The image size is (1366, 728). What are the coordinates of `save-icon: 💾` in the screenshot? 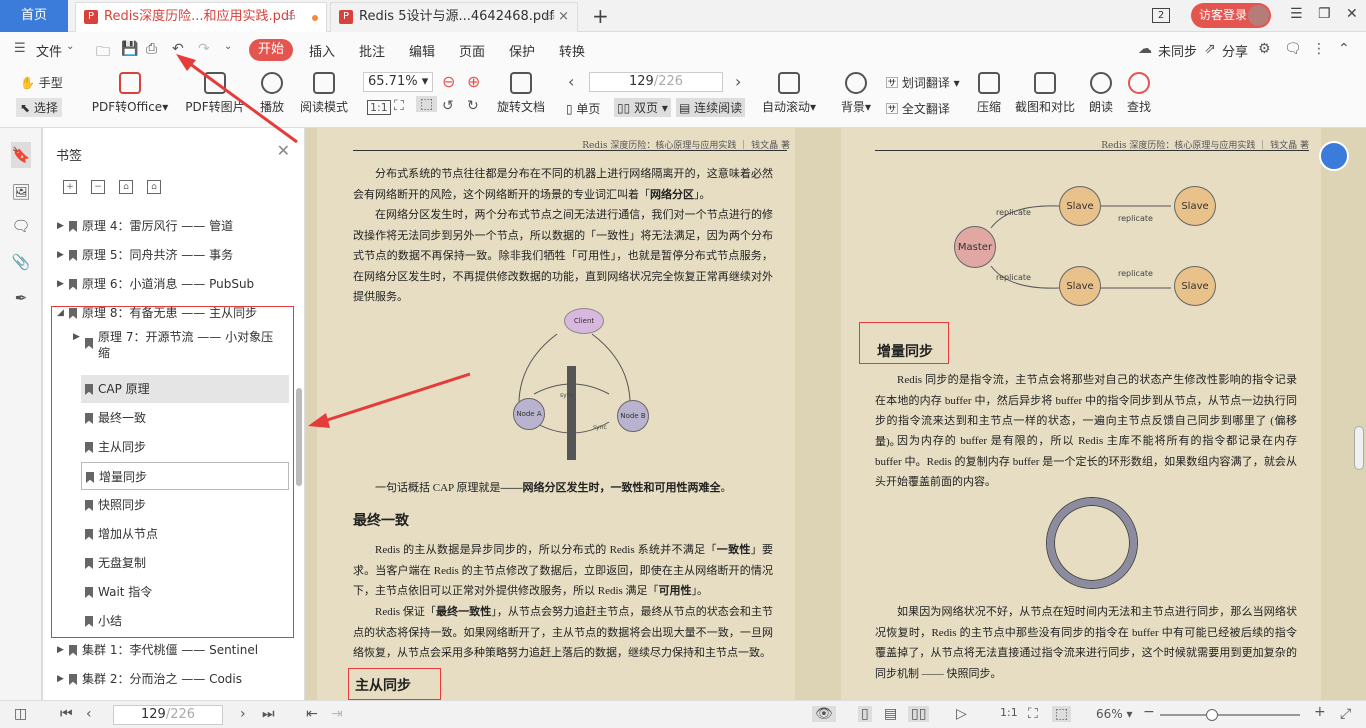 It's located at (129, 49).